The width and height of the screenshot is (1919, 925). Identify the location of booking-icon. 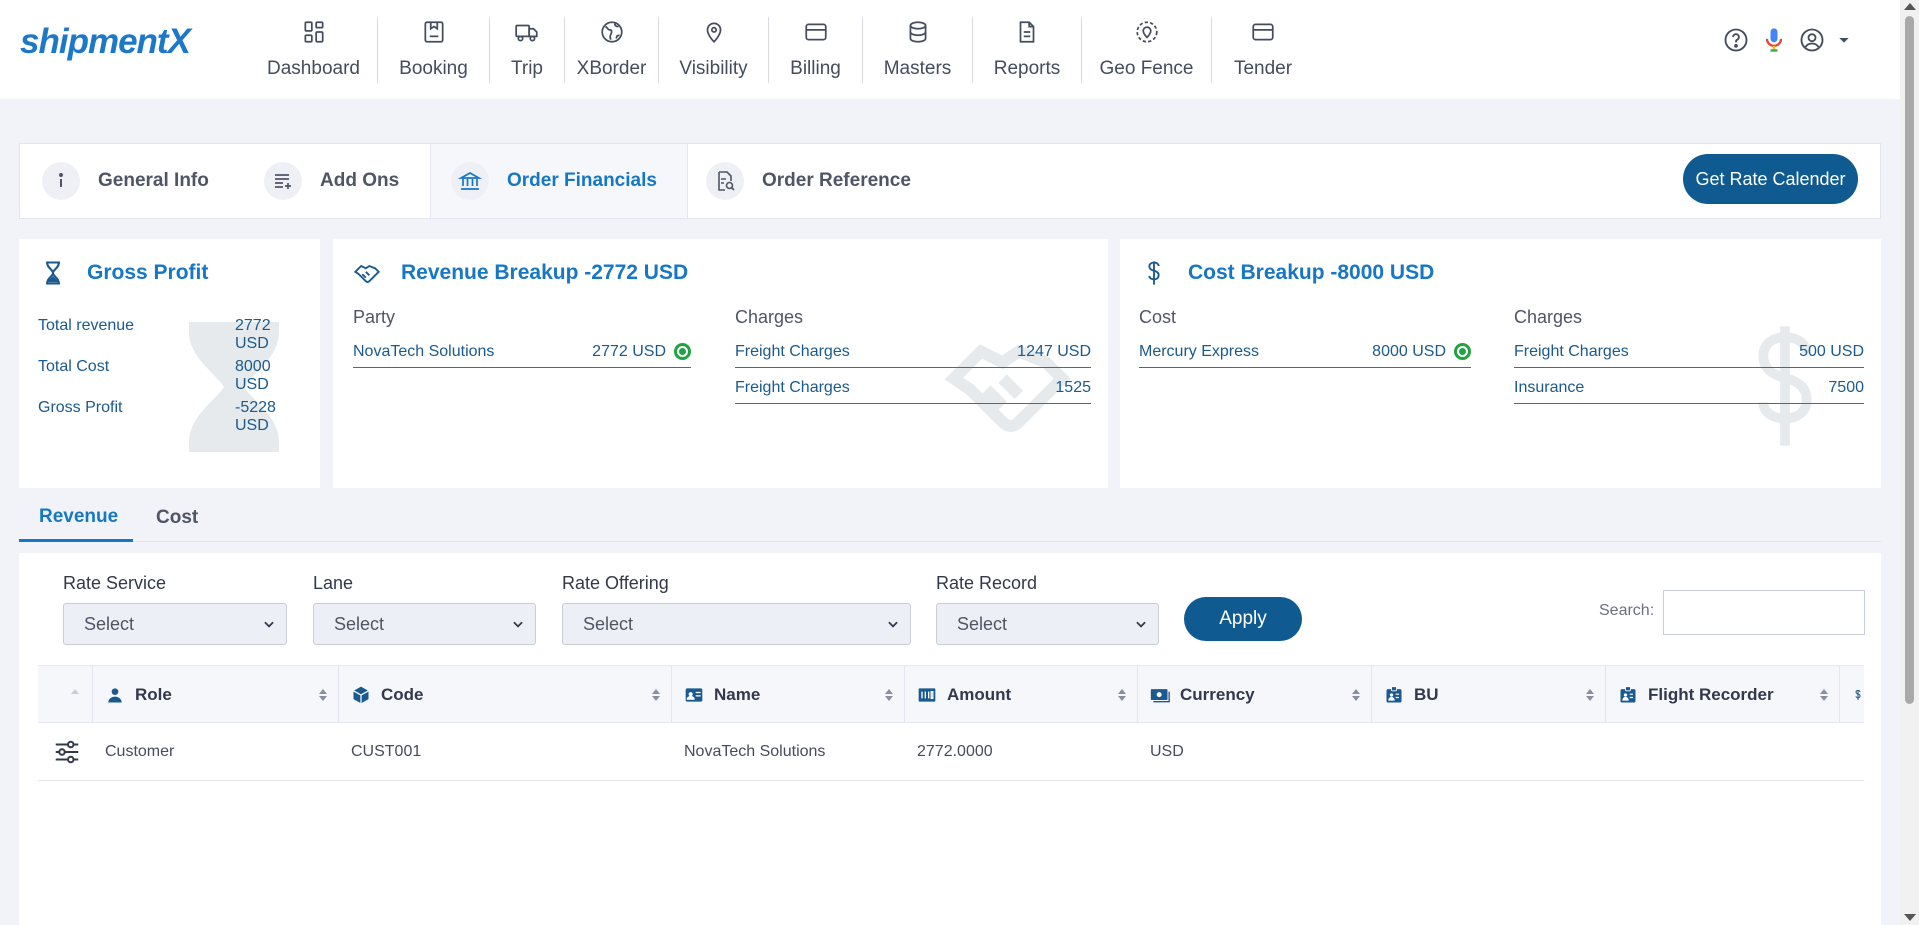
(433, 32).